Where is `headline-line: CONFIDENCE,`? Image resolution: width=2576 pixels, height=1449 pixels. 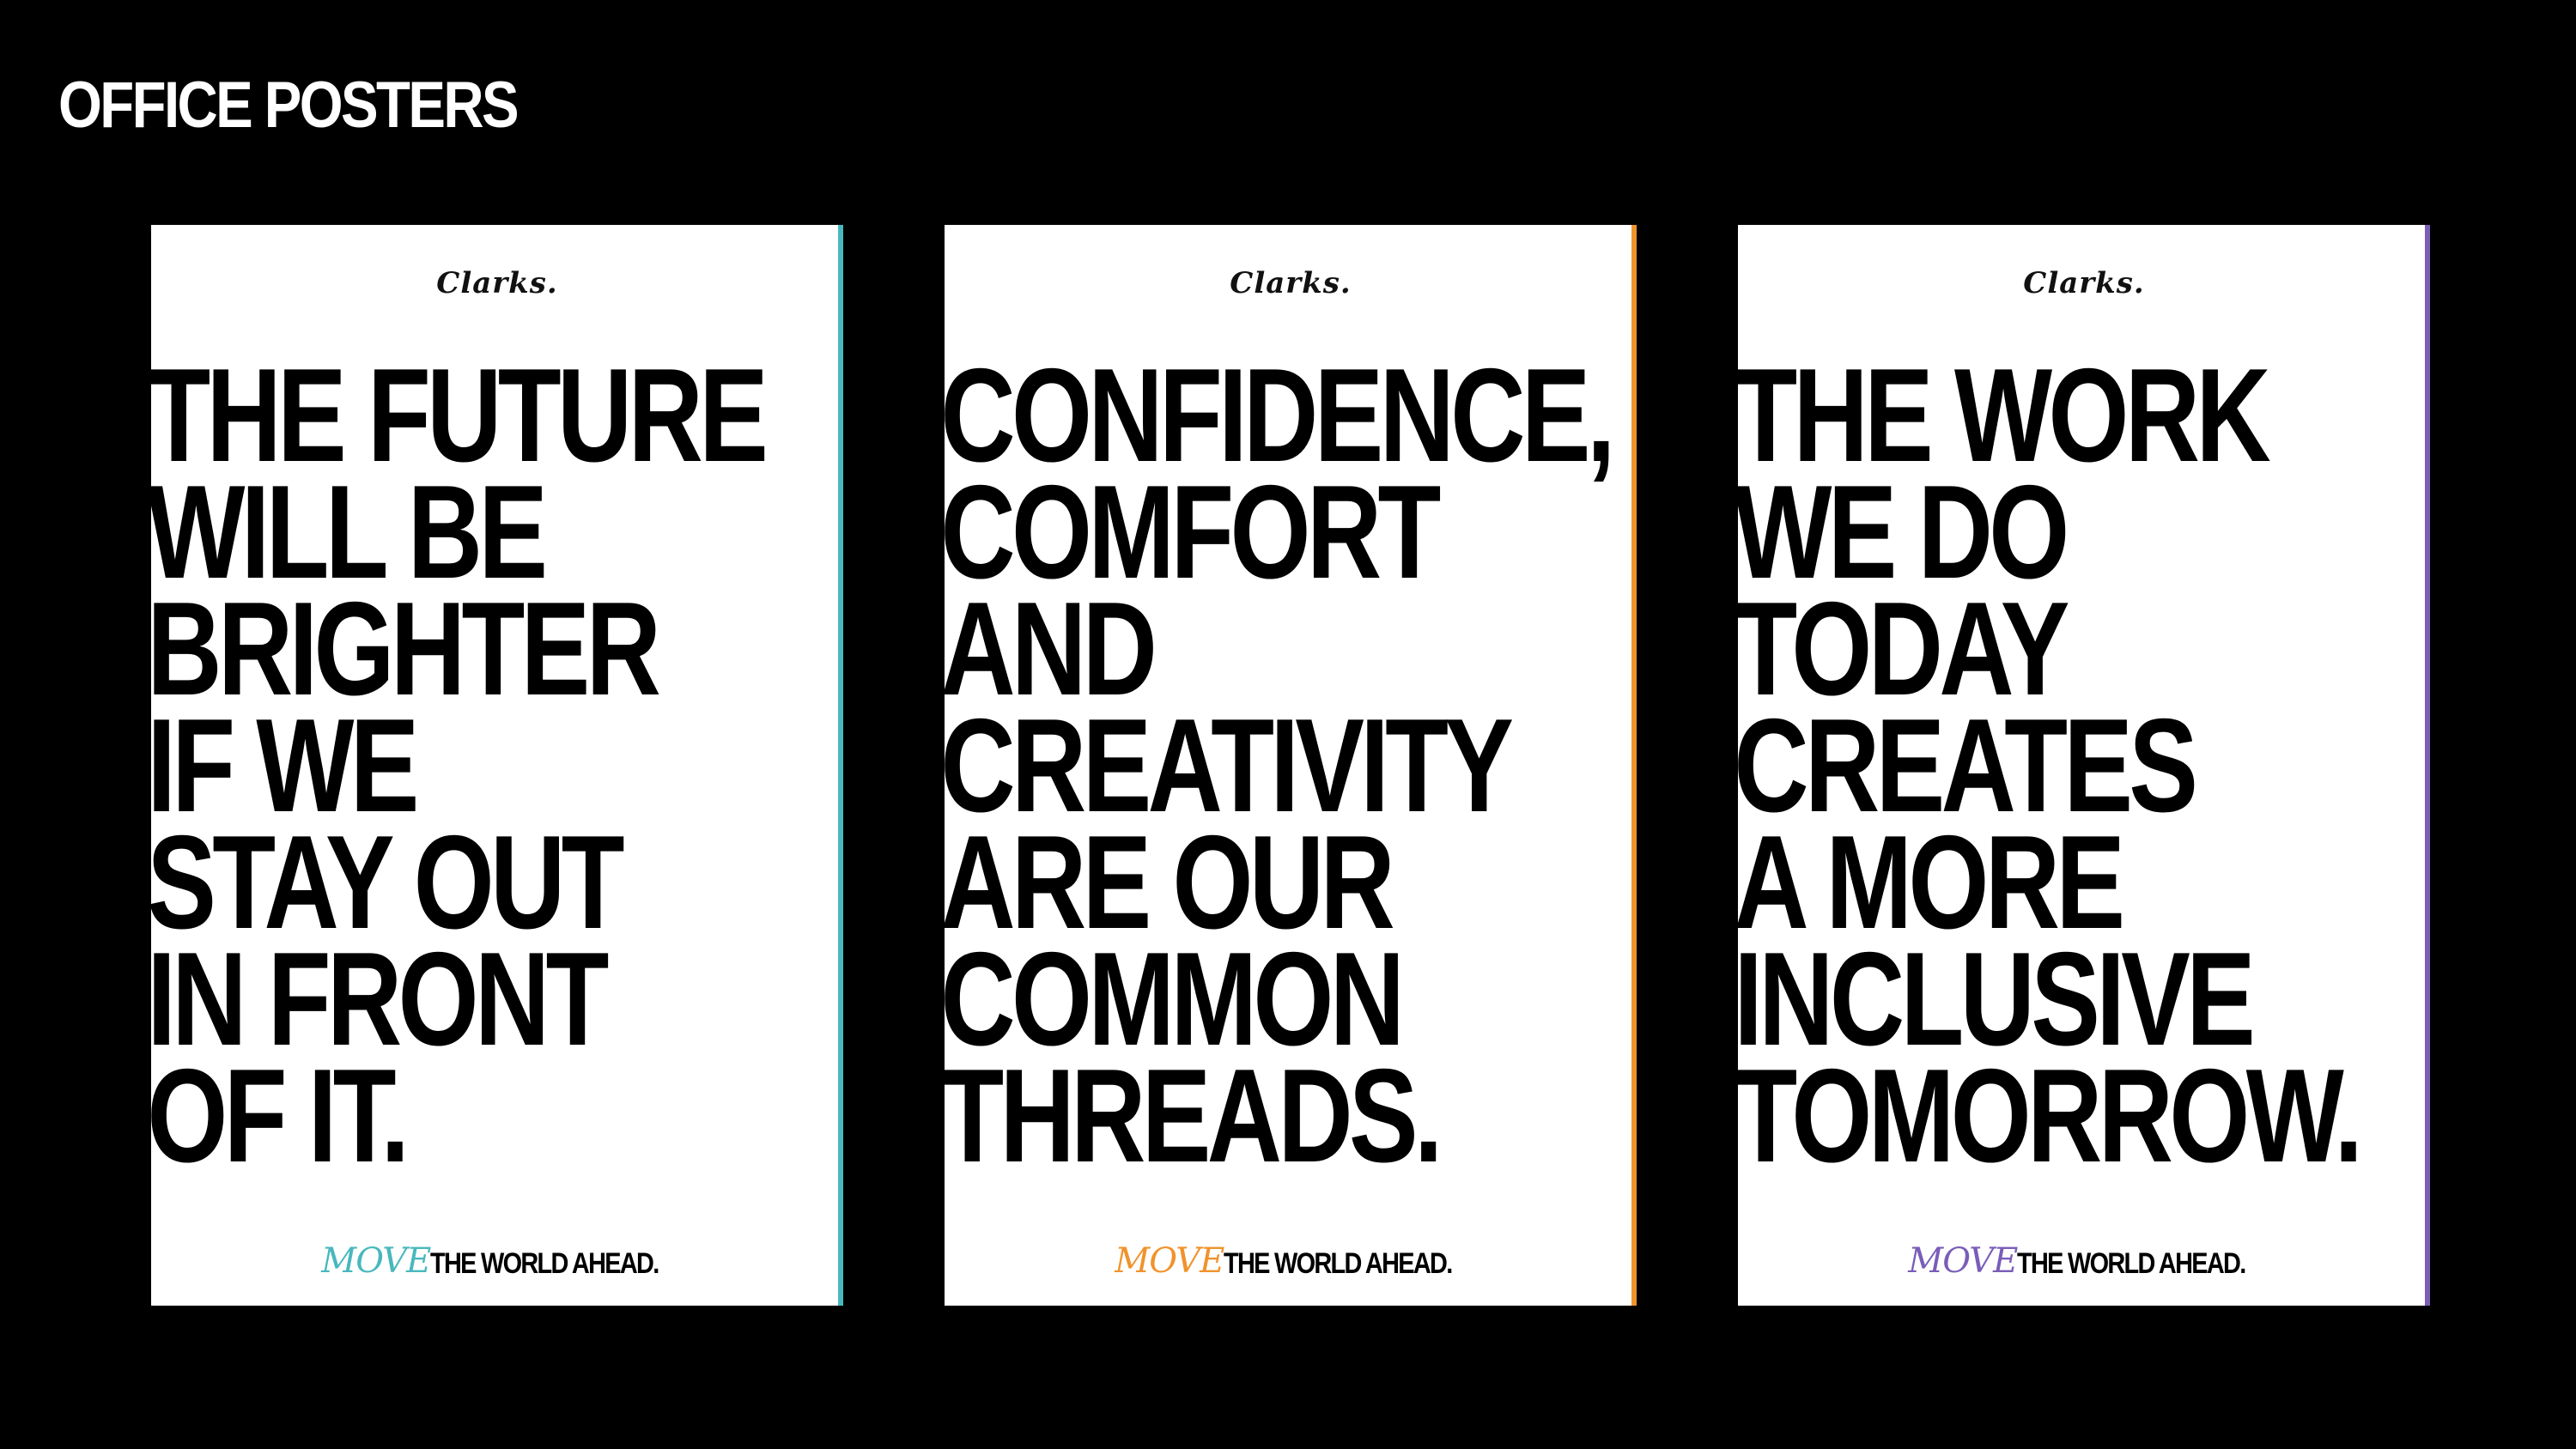
headline-line: CONFIDENCE, is located at coordinates (1280, 415).